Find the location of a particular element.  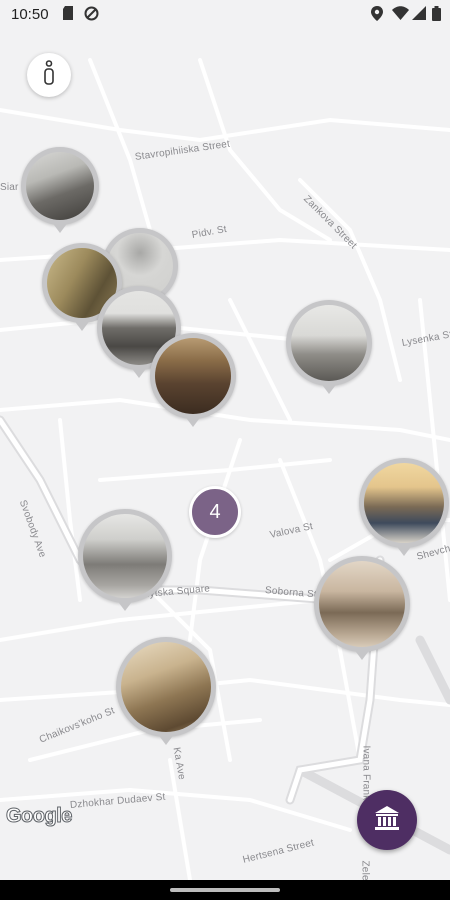

street-label: Siar is located at coordinates (9, 187).